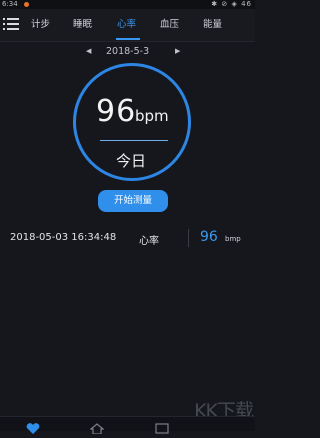 The width and height of the screenshot is (320, 438). Describe the element at coordinates (63, 237) in the screenshot. I see `record-datetime: 2018-05-03 16:34:48` at that location.